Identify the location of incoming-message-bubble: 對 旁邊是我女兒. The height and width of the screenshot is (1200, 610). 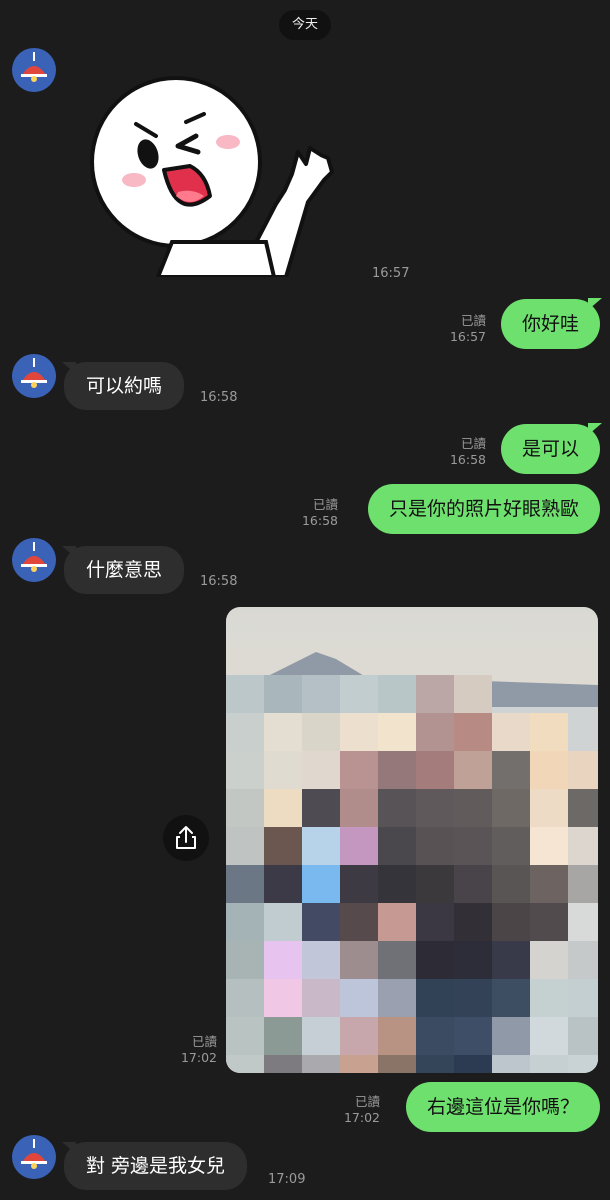
(156, 1166).